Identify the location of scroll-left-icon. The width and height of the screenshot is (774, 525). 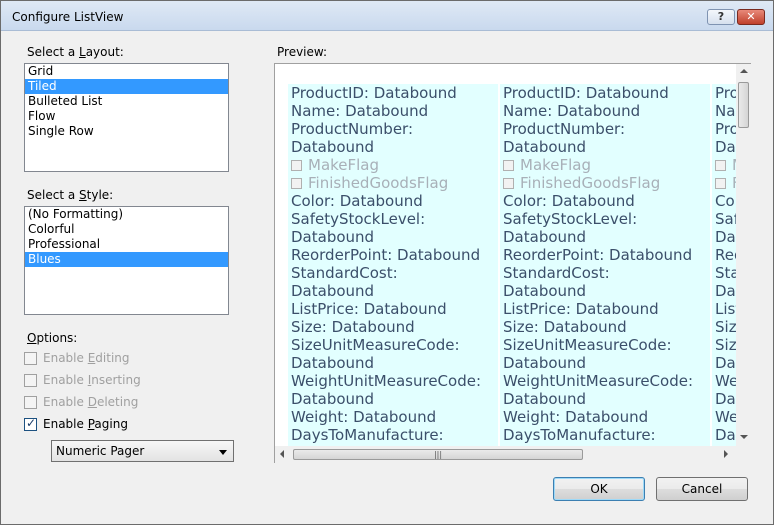
(282, 454).